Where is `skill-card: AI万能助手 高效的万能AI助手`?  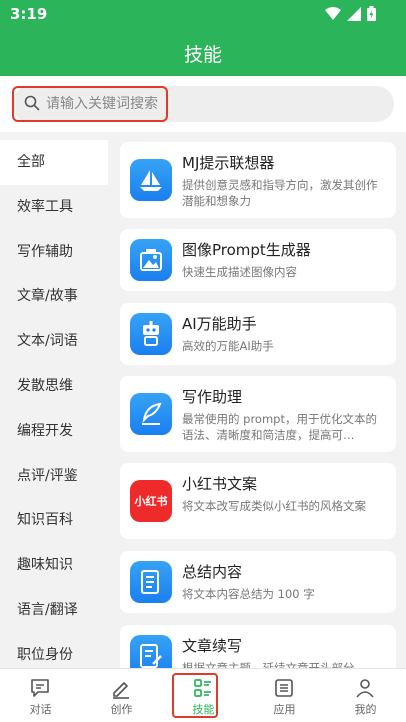 skill-card: AI万能助手 高效的万能AI助手 is located at coordinates (258, 334).